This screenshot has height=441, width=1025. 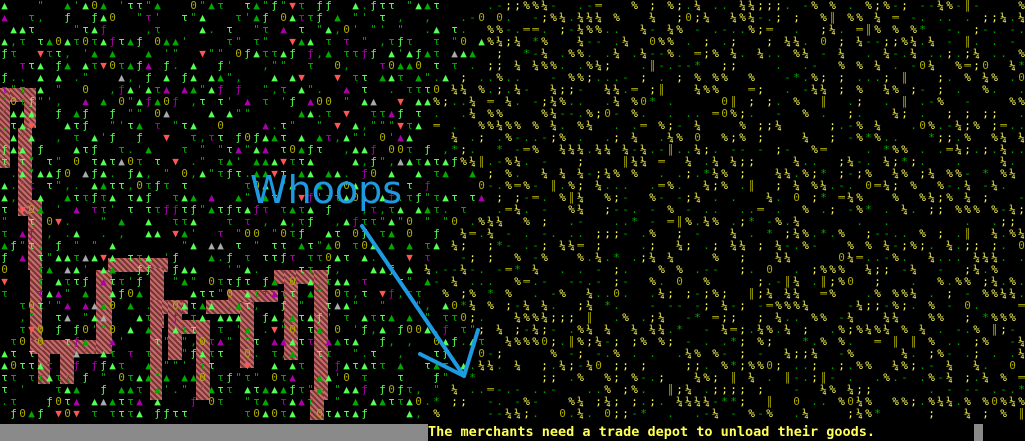 I want to click on shrub-icon: *, so click(x=490, y=294).